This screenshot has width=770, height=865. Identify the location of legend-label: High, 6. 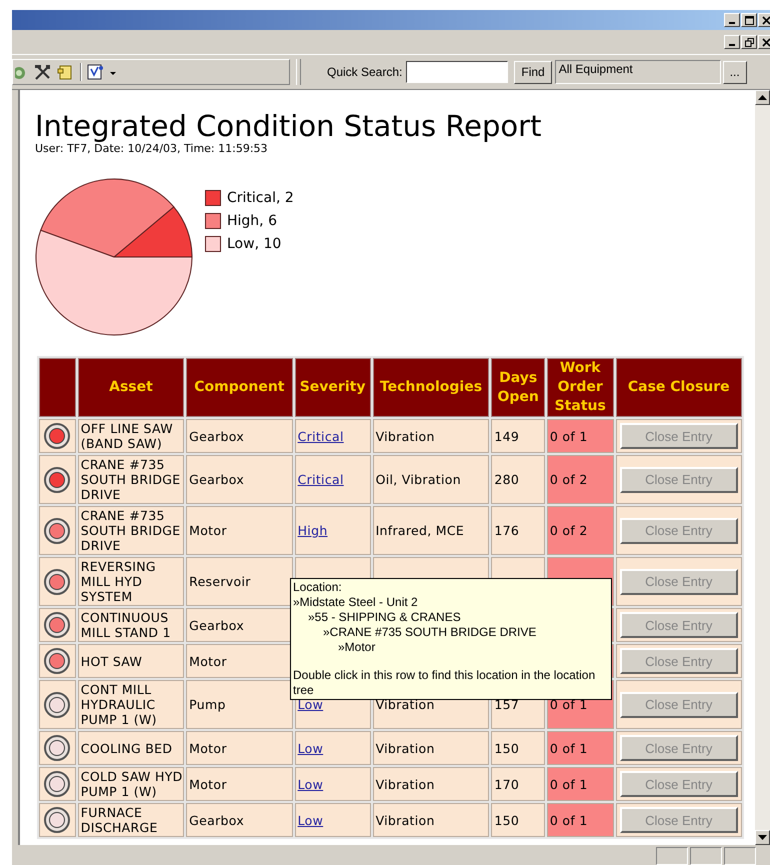
(252, 220).